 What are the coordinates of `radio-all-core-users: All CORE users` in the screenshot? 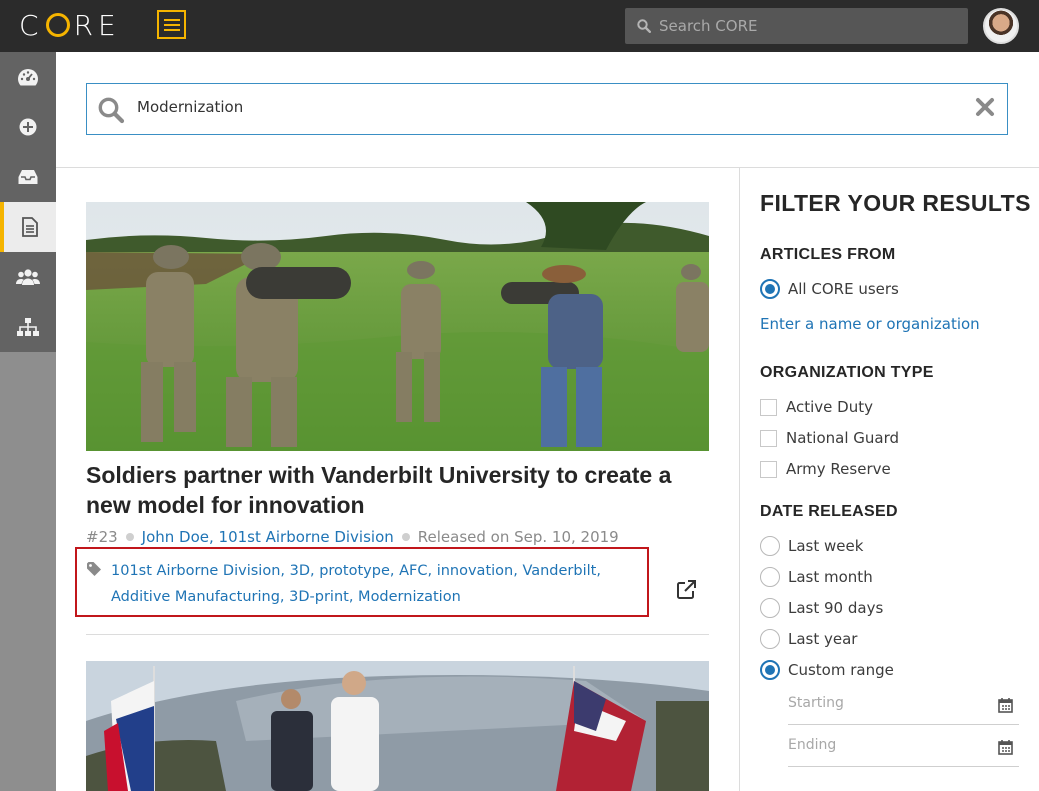 It's located at (829, 289).